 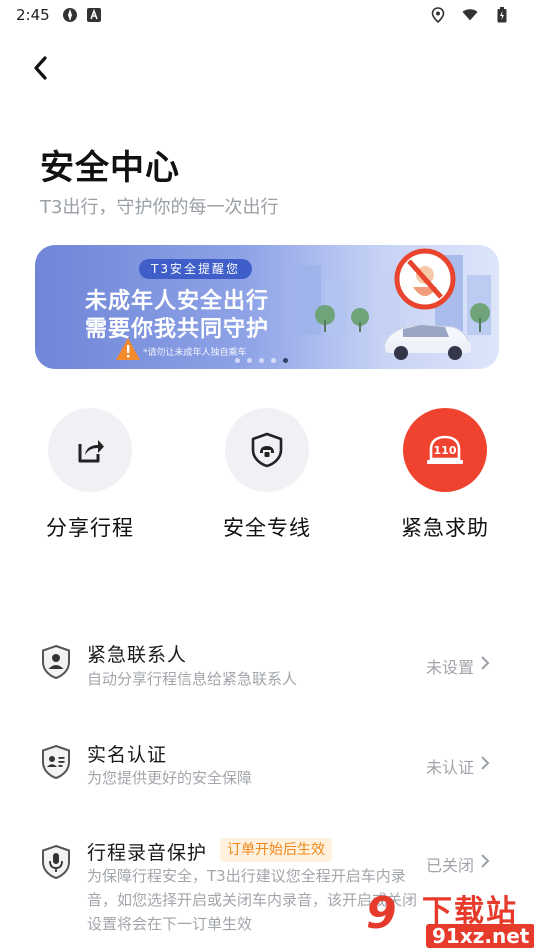 I want to click on emergency-help-button: 110 紧急求助, so click(x=445, y=475).